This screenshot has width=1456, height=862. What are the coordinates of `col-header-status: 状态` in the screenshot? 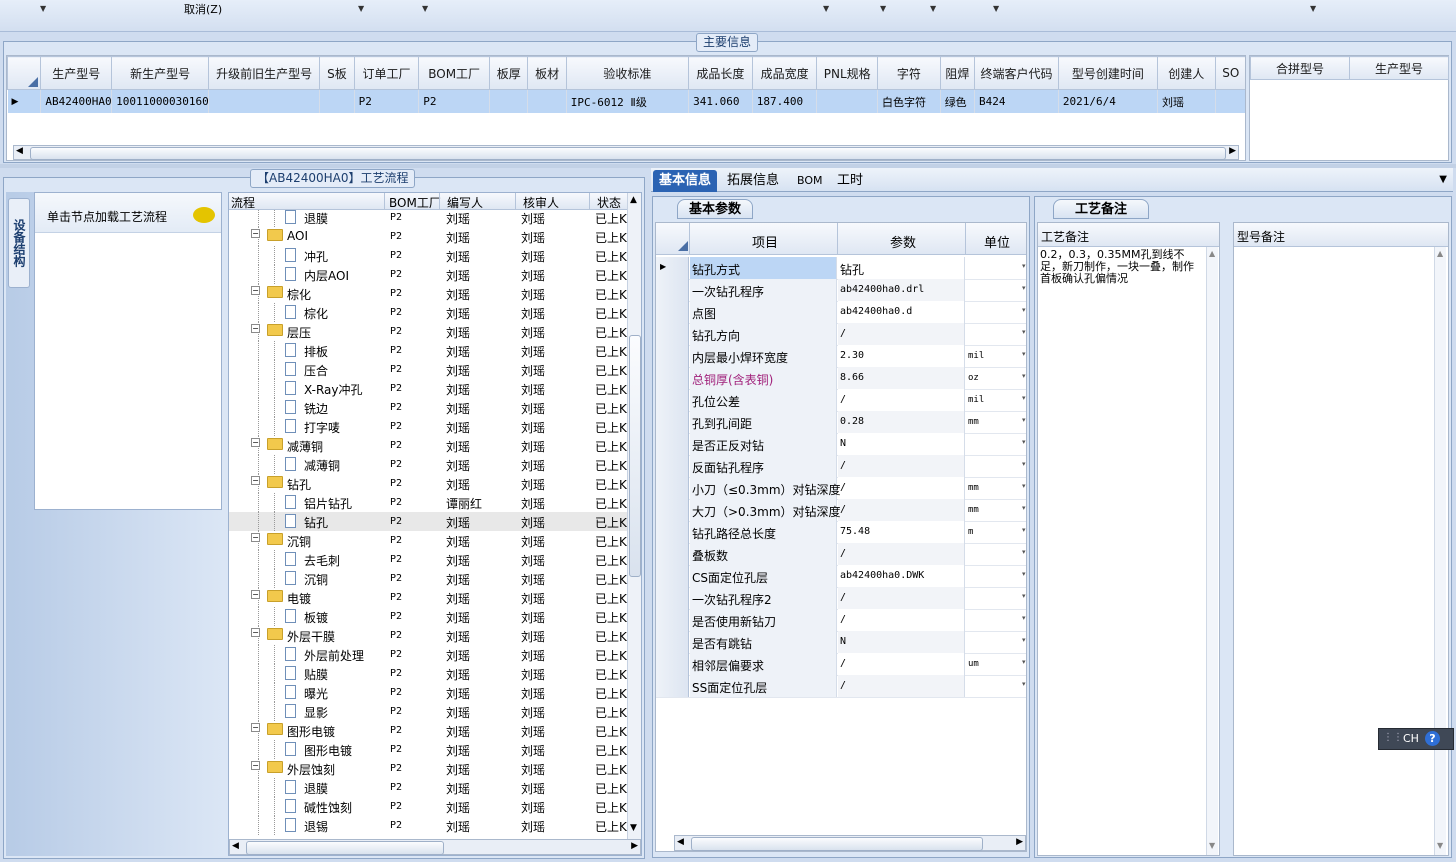 It's located at (609, 202).